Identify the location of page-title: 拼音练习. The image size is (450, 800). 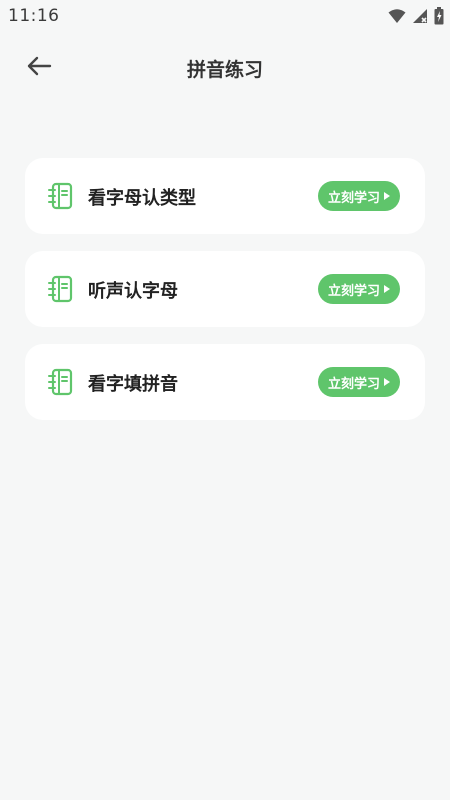
(224, 70).